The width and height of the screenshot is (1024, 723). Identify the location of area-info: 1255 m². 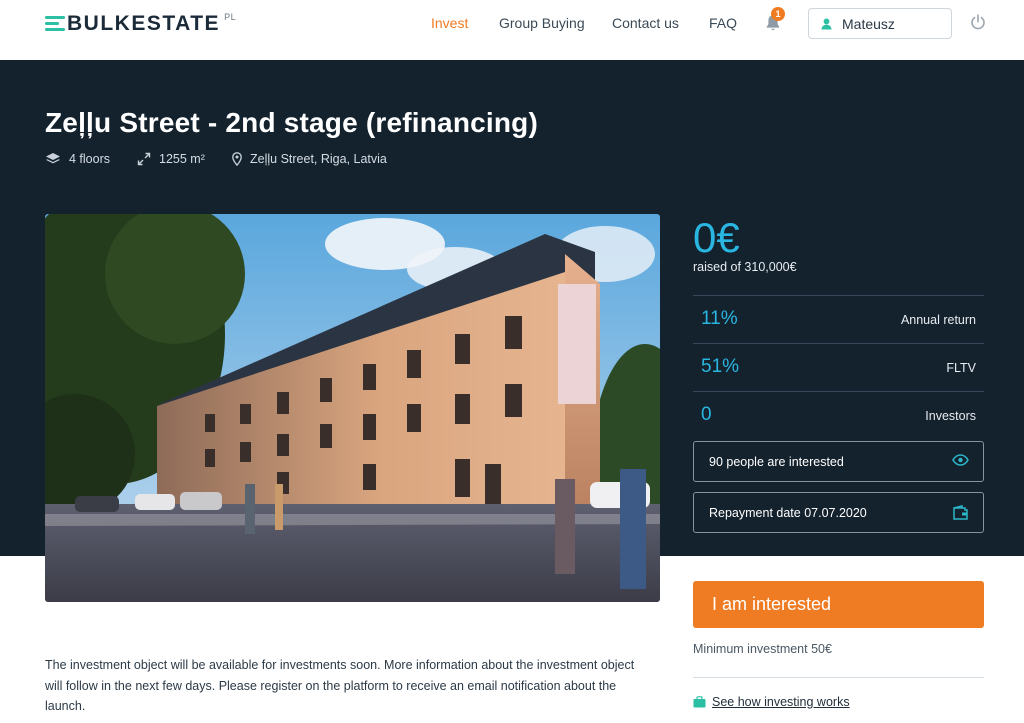
(171, 159).